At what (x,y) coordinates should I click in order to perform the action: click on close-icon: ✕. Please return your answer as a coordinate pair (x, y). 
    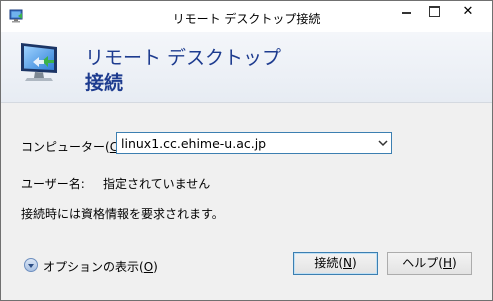
    Looking at the image, I should click on (468, 11).